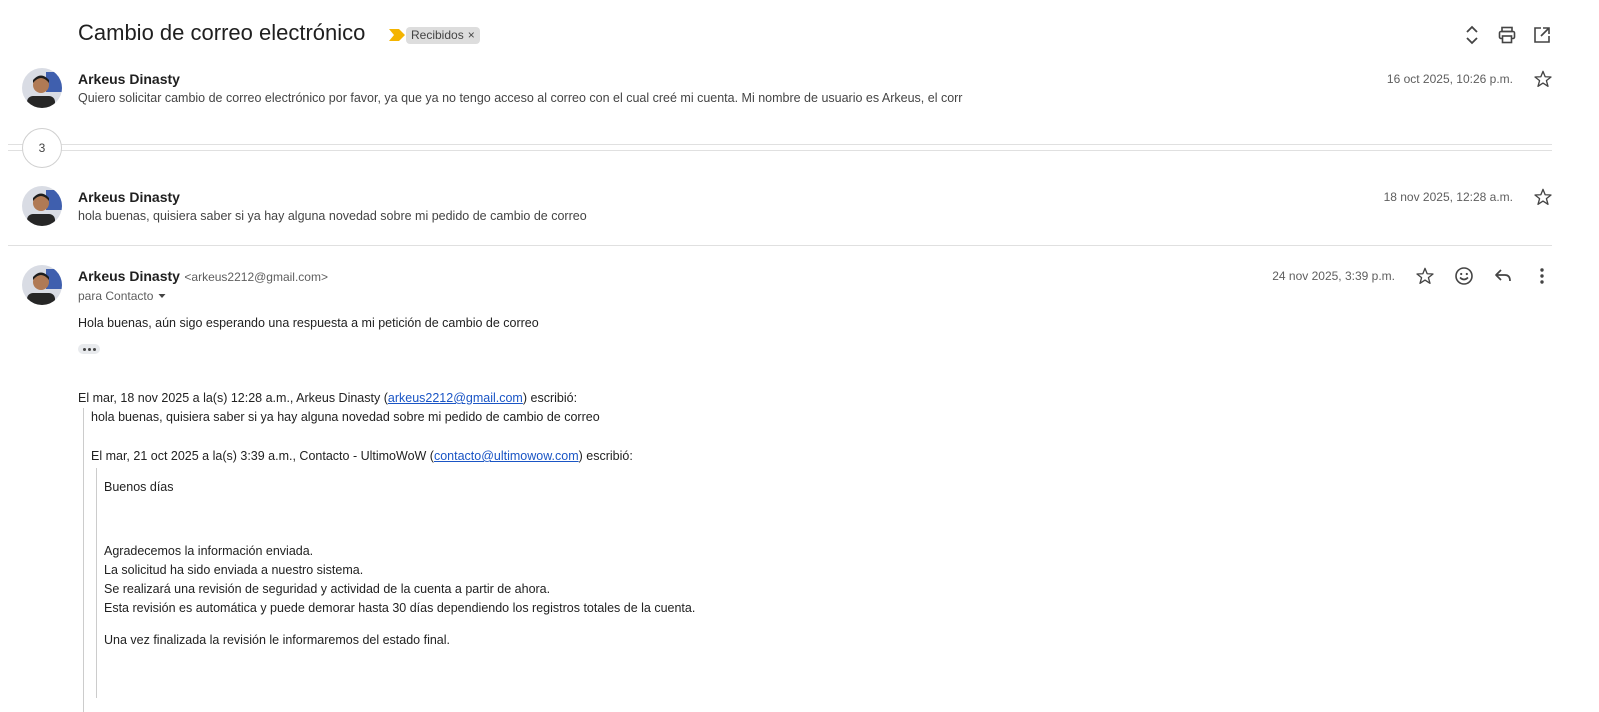 The height and width of the screenshot is (712, 1599). I want to click on collapsed-divider-bottom, so click(780, 150).